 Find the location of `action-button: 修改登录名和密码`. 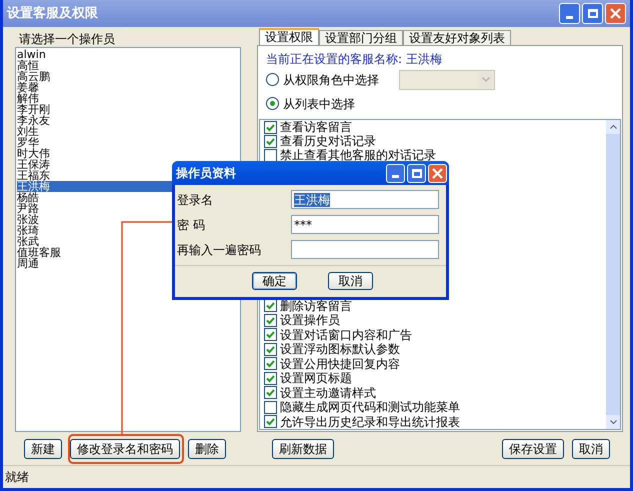

action-button: 修改登录名和密码 is located at coordinates (125, 448).